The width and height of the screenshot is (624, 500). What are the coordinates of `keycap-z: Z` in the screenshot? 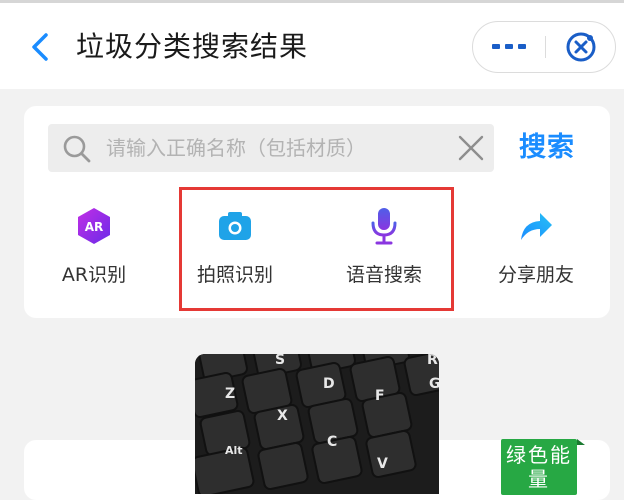 It's located at (230, 394).